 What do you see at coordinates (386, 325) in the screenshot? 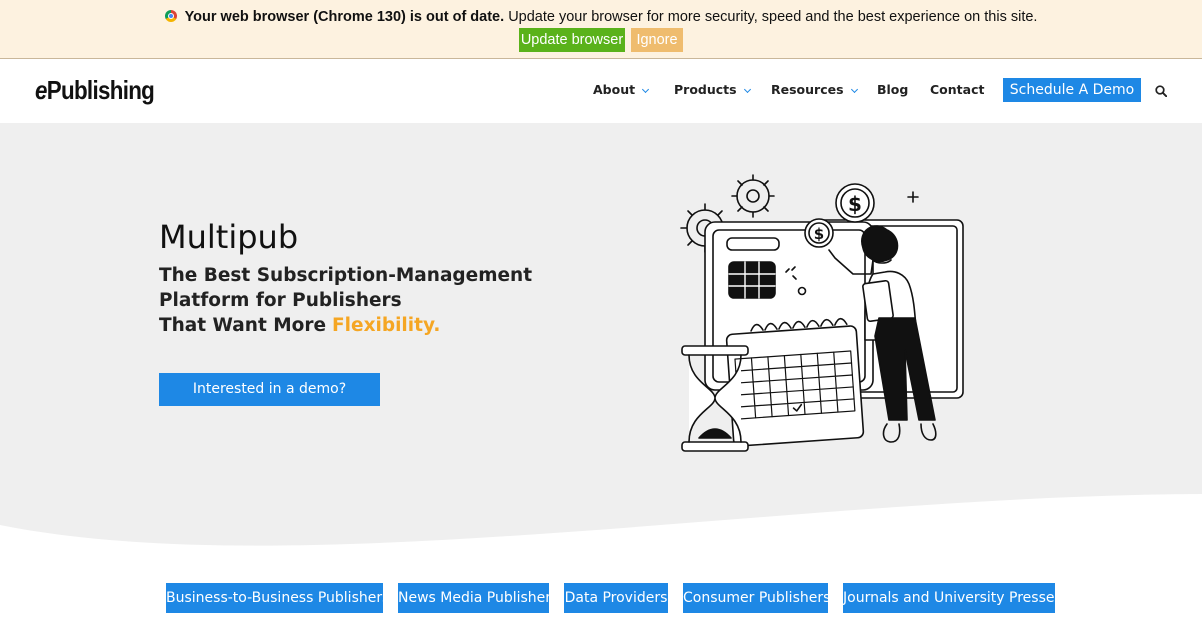
I see `hero-accent-word: Flexibility.` at bounding box center [386, 325].